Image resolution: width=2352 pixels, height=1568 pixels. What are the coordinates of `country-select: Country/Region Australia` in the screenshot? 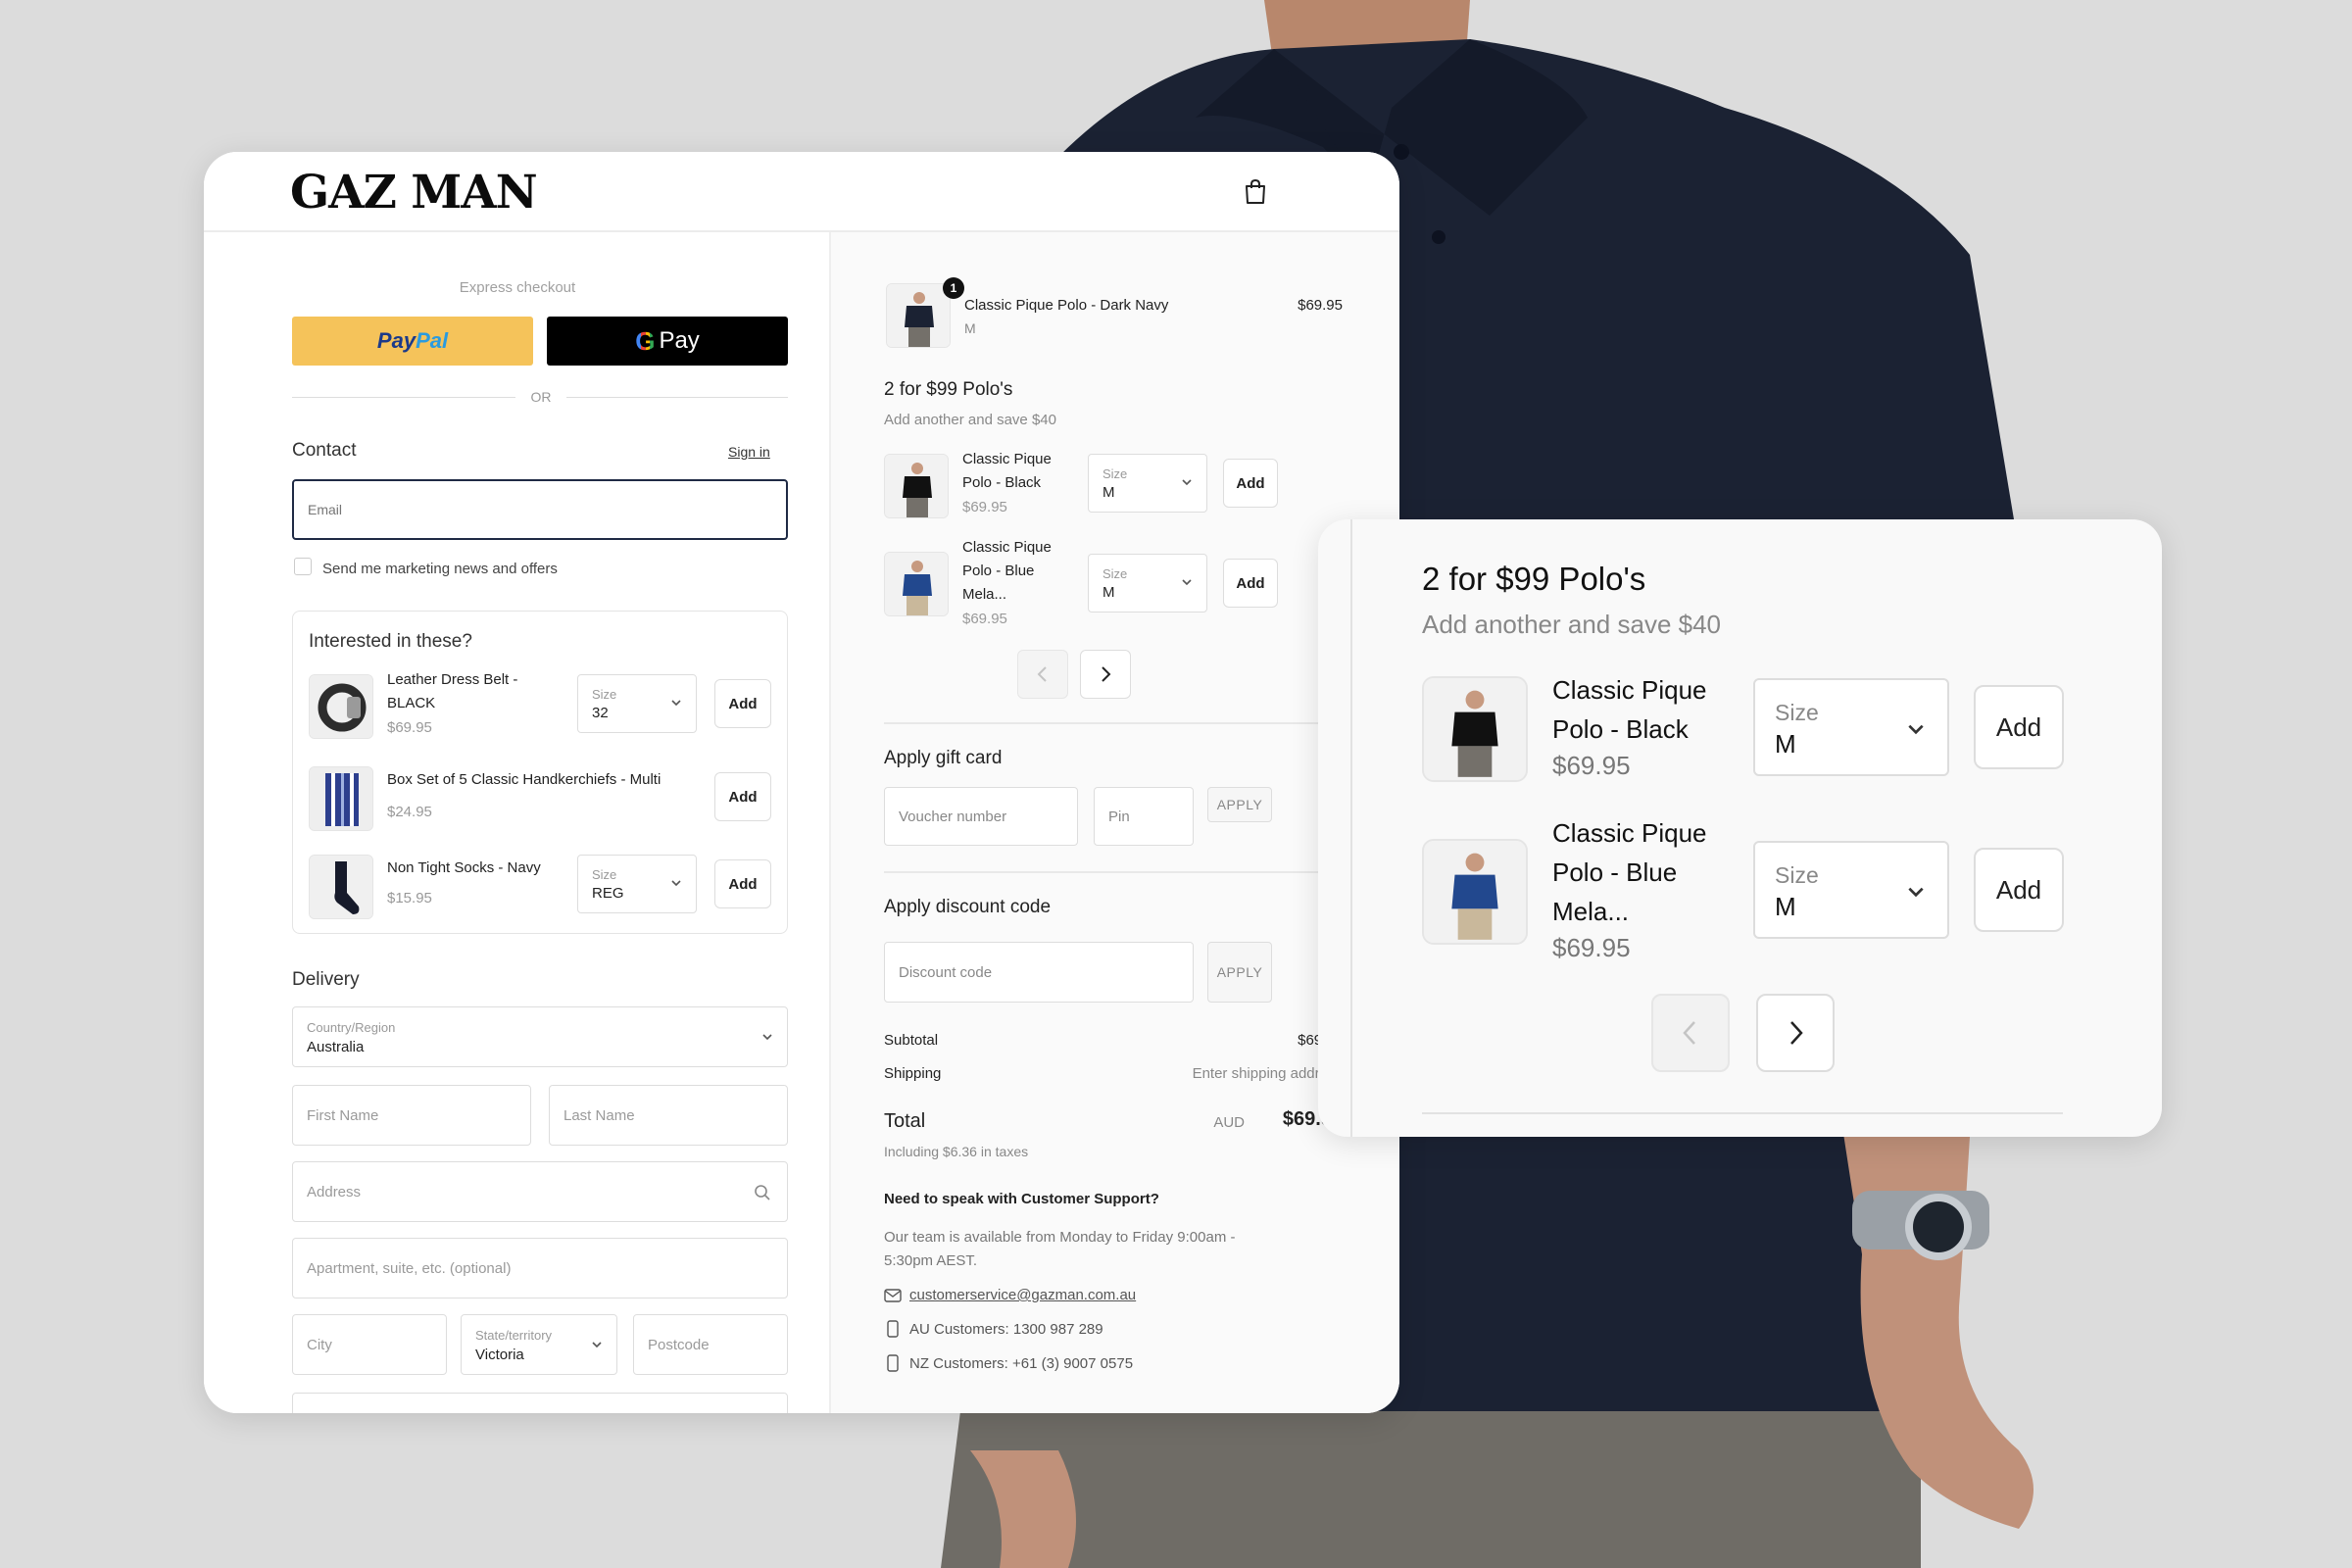 It's located at (540, 1036).